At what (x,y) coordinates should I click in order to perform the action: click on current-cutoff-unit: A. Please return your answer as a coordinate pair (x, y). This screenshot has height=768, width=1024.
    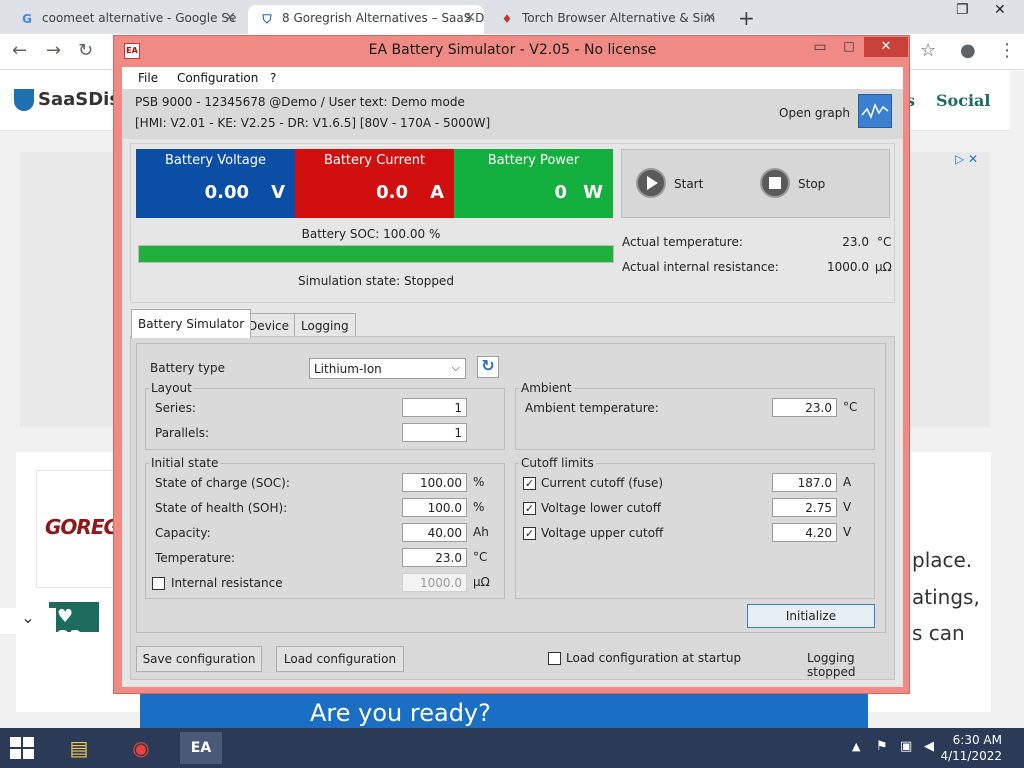
    Looking at the image, I should click on (847, 482).